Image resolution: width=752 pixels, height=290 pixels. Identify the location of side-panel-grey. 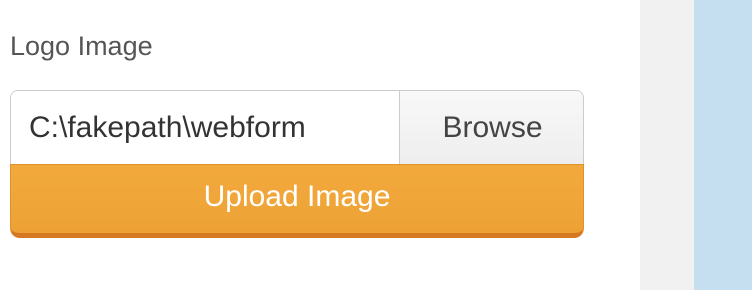
(667, 145).